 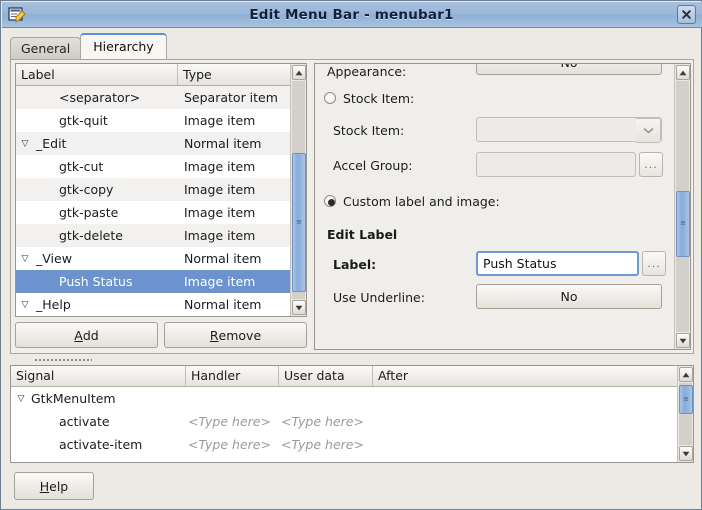 I want to click on tab-strip: General Hierarchy, so click(x=88, y=46).